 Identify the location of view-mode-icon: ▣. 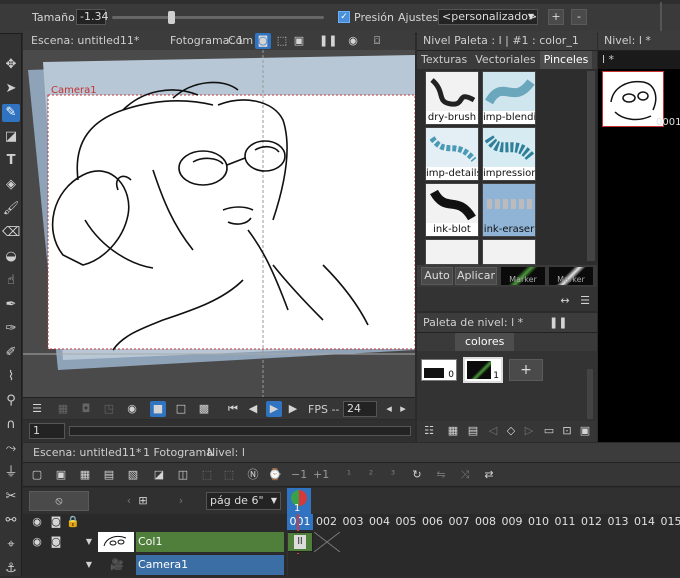
(585, 431).